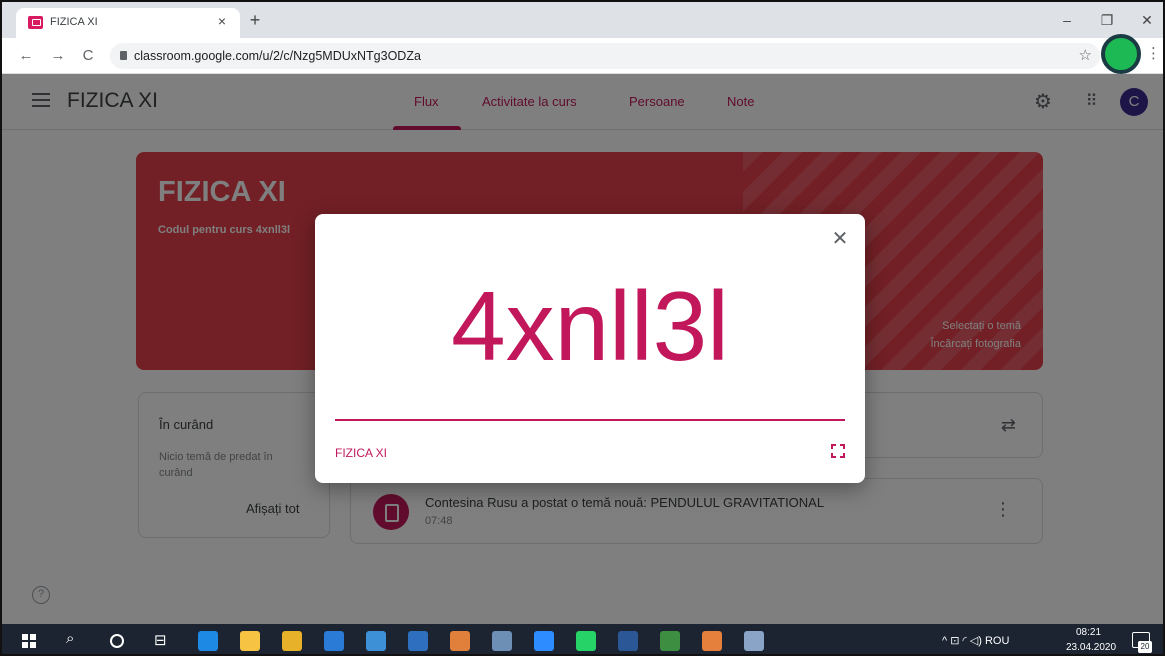  What do you see at coordinates (117, 641) in the screenshot?
I see `cortana-icon` at bounding box center [117, 641].